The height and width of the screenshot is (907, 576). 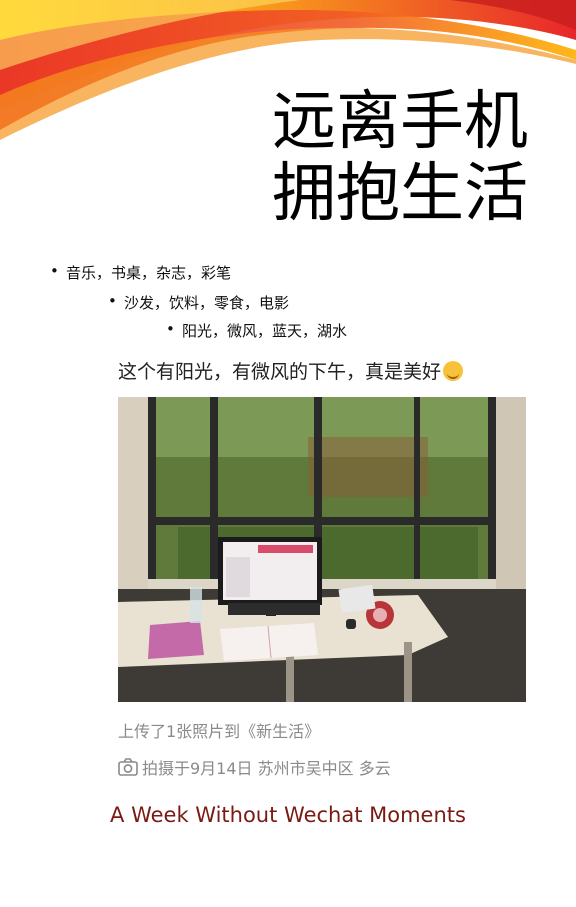 What do you see at coordinates (128, 767) in the screenshot?
I see `camera-icon` at bounding box center [128, 767].